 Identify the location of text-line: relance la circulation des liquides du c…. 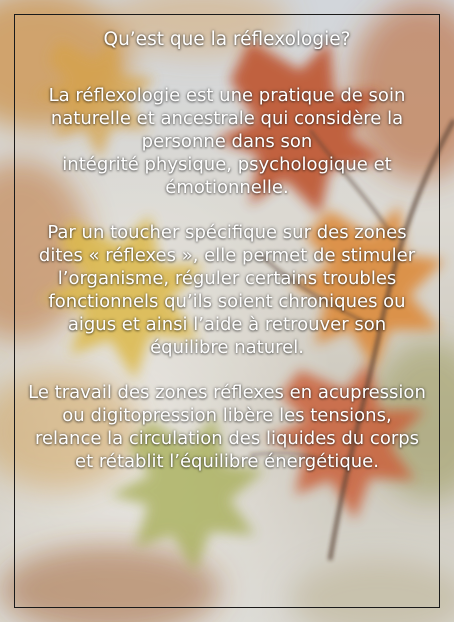
(227, 438).